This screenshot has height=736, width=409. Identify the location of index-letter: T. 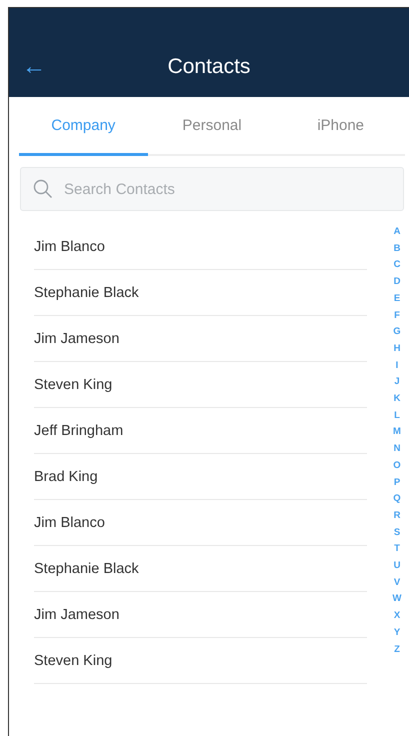
(397, 549).